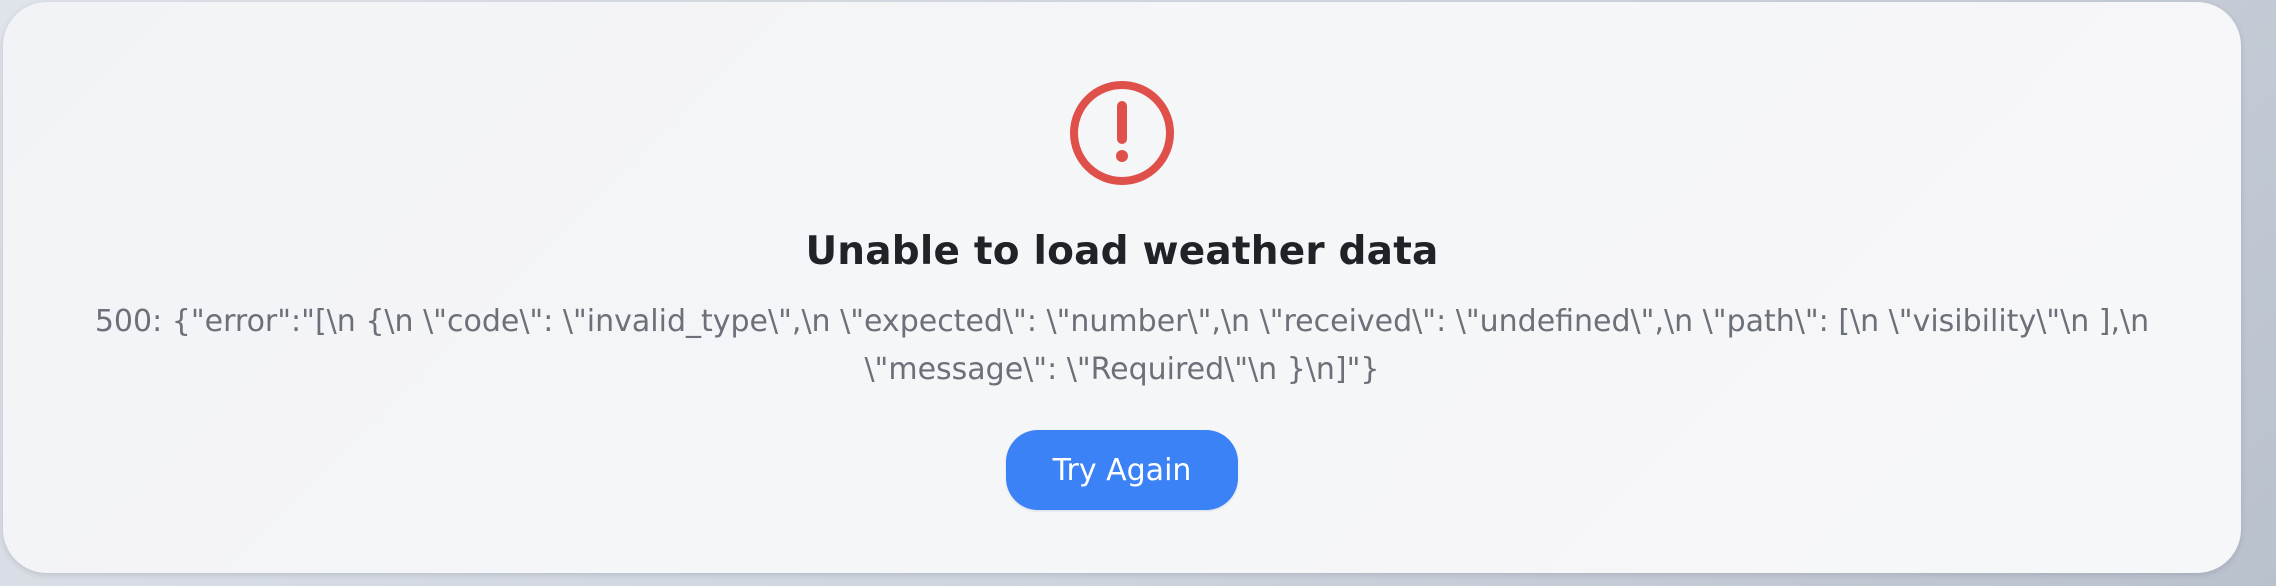 The width and height of the screenshot is (2276, 586). What do you see at coordinates (1122, 251) in the screenshot?
I see `error-title: Unable to load weather data` at bounding box center [1122, 251].